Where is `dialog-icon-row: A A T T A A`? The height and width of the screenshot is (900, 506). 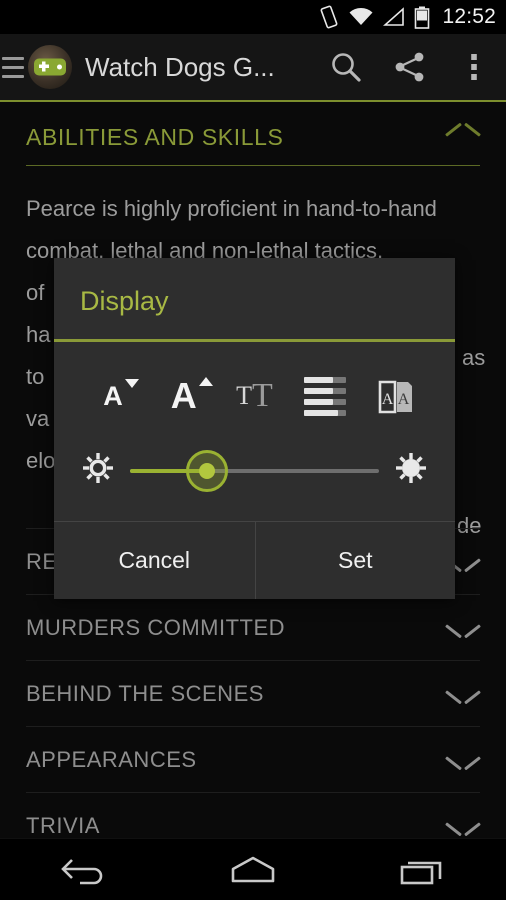 dialog-icon-row: A A T T A A is located at coordinates (254, 388).